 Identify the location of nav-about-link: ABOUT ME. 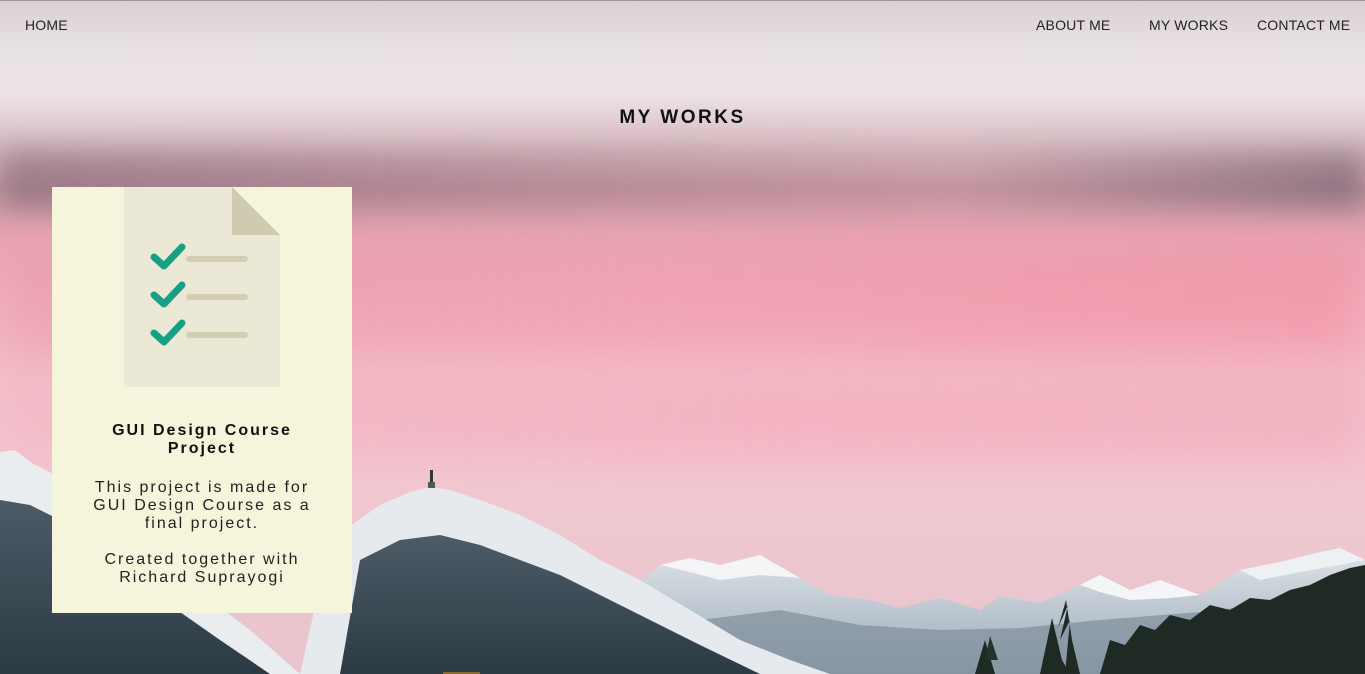
(1073, 25).